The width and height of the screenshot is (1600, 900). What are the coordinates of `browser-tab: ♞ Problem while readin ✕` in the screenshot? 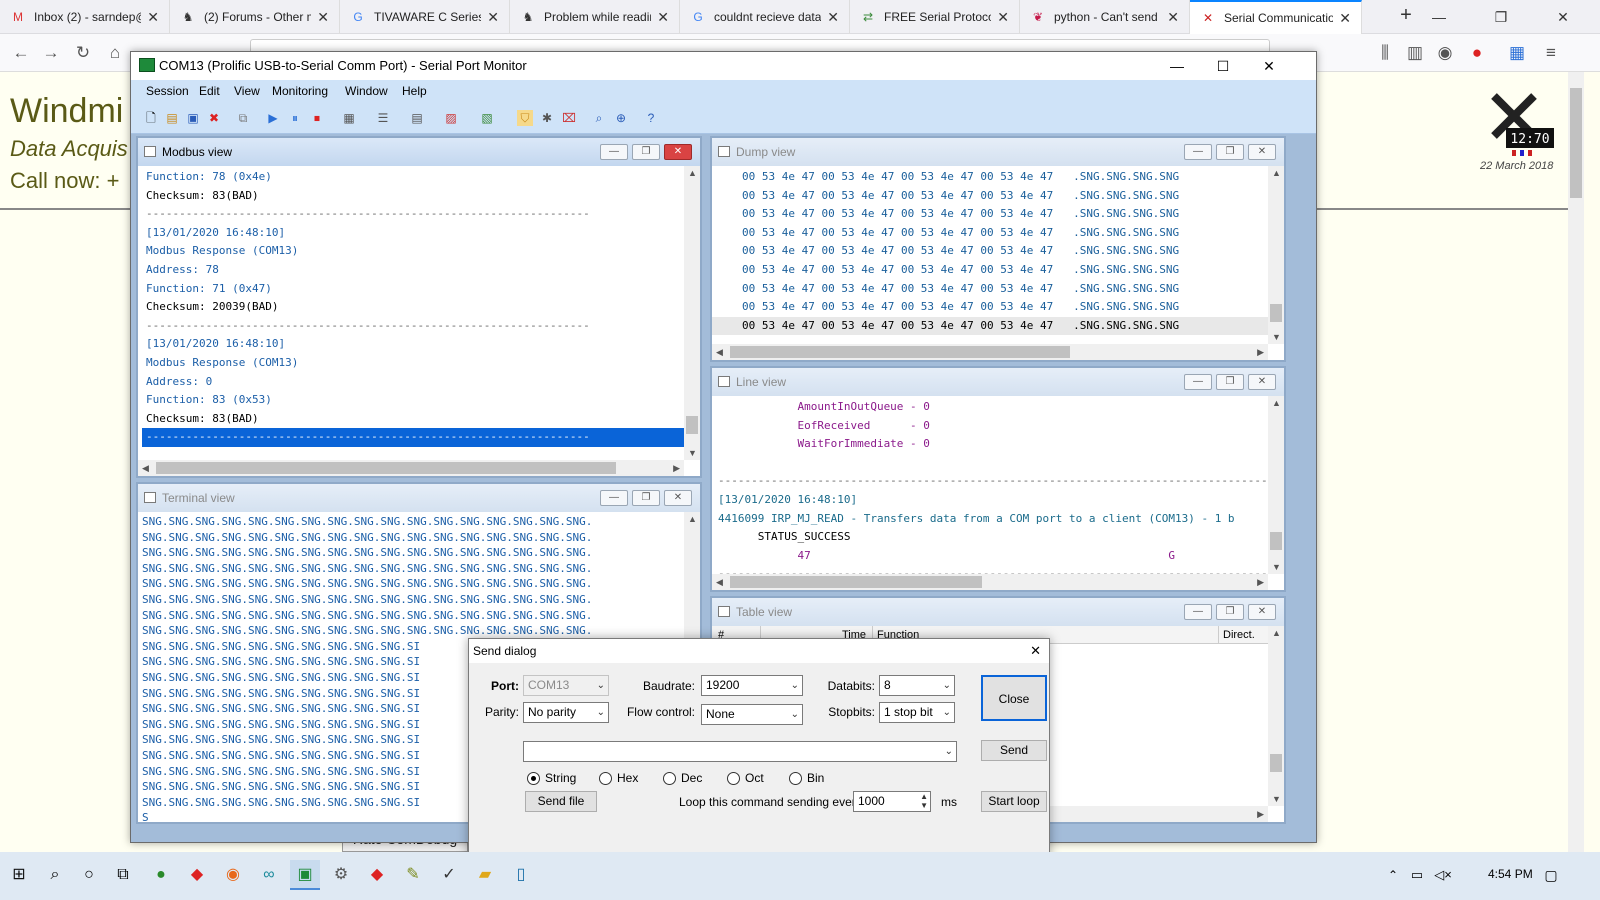 It's located at (595, 17).